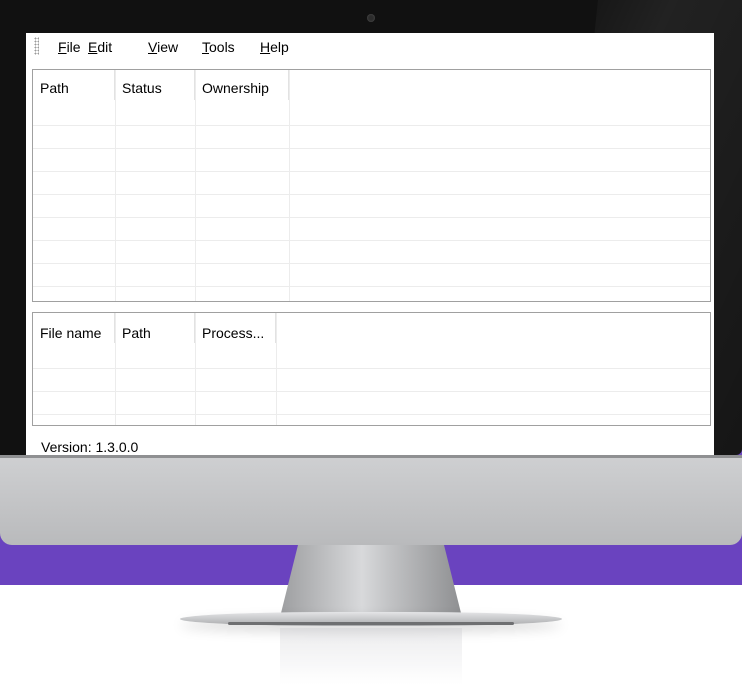 The image size is (742, 685). Describe the element at coordinates (371, 581) in the screenshot. I see `monitor-stand` at that location.